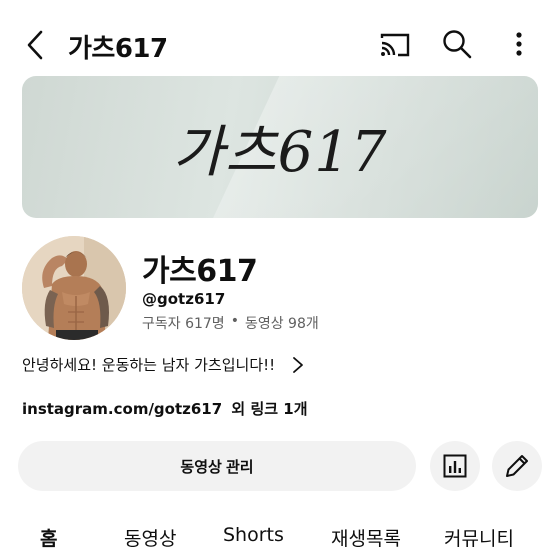 This screenshot has width=560, height=560. I want to click on subscriber-count: 구독자 617명, so click(183, 324).